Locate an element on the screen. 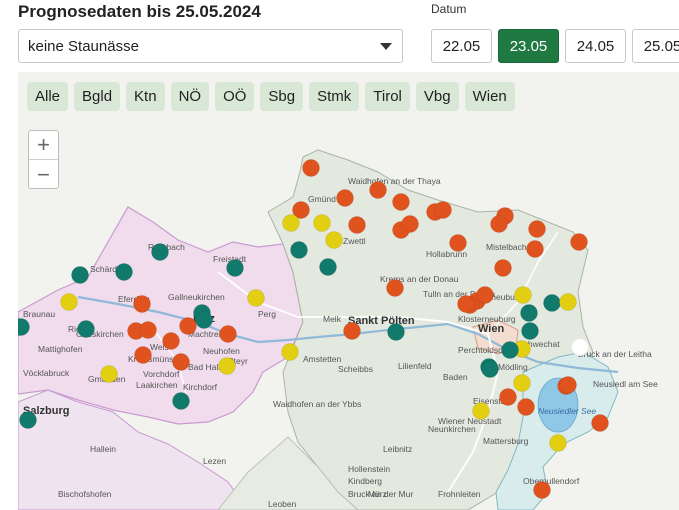 The height and width of the screenshot is (510, 679). date-button-group: 22.05 23.05 24.05 25.05 is located at coordinates (555, 46).